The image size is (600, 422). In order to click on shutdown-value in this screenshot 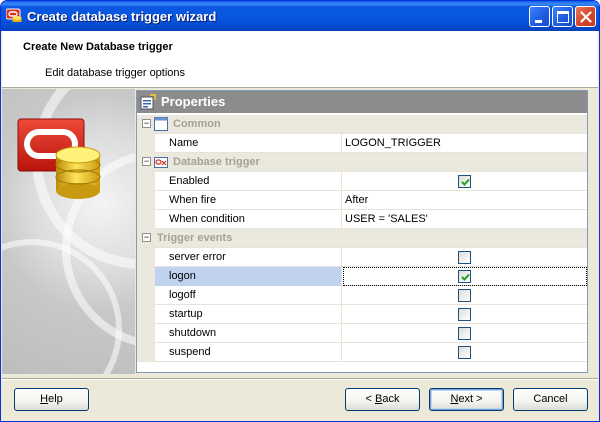, I will do `click(465, 333)`.